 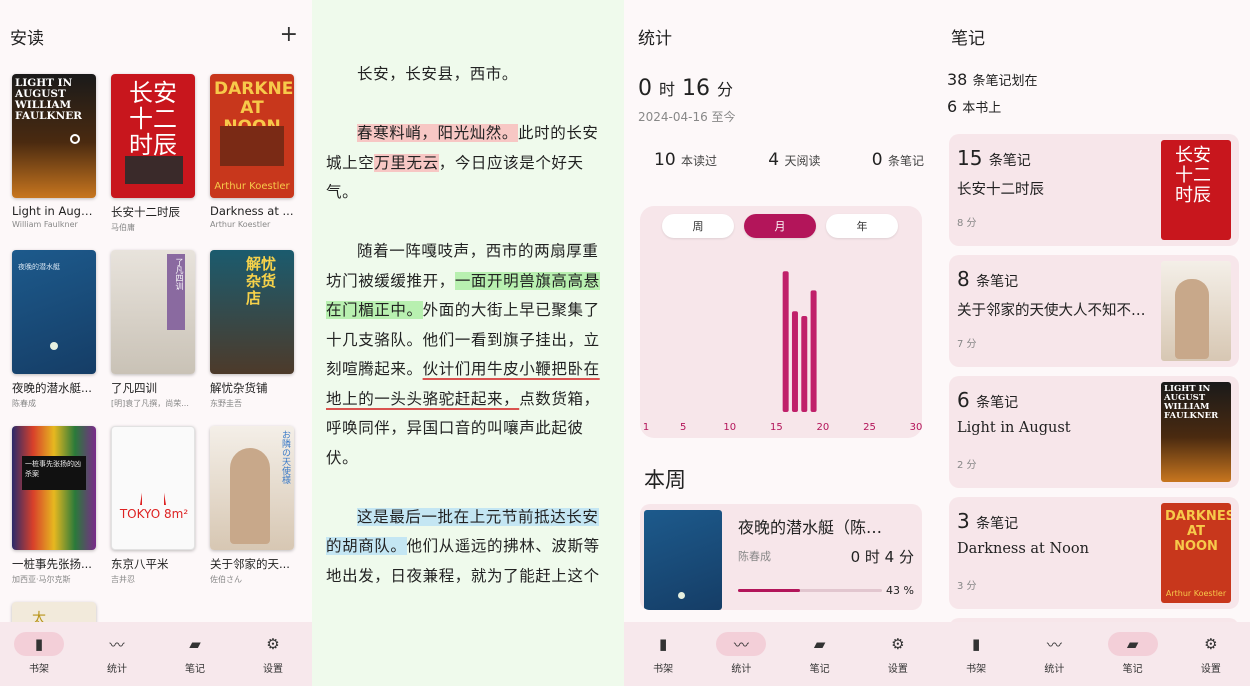 I want to click on book-author: 陈春成, so click(x=24, y=403).